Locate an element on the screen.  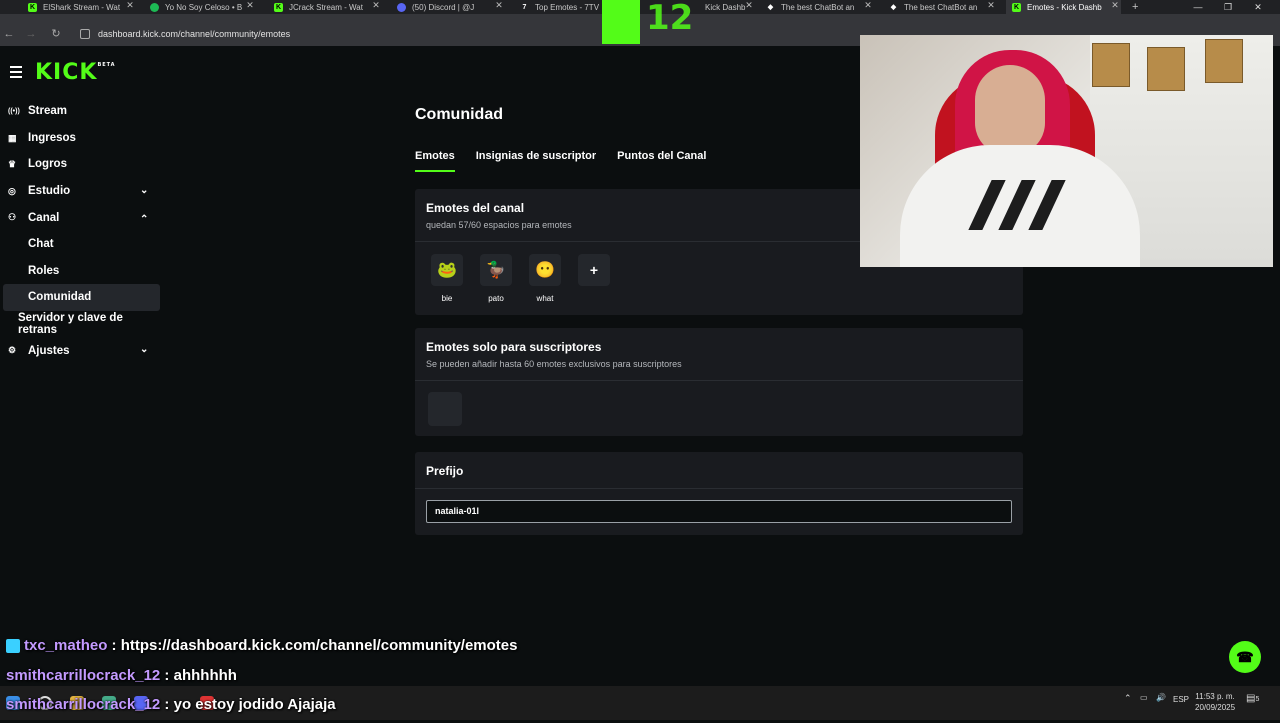
discord-icon is located at coordinates (401, 7).